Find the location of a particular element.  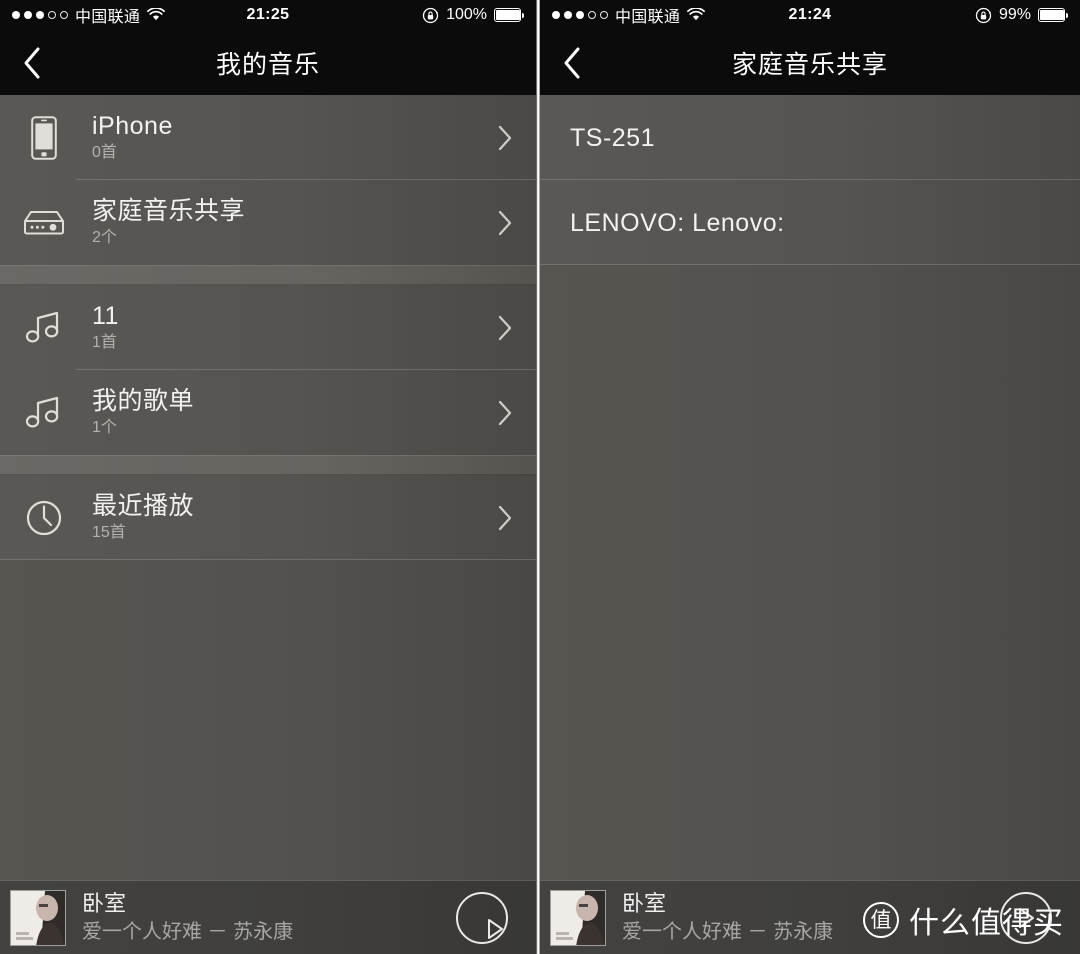

left-nav-bar: 我的音乐 is located at coordinates (268, 62).